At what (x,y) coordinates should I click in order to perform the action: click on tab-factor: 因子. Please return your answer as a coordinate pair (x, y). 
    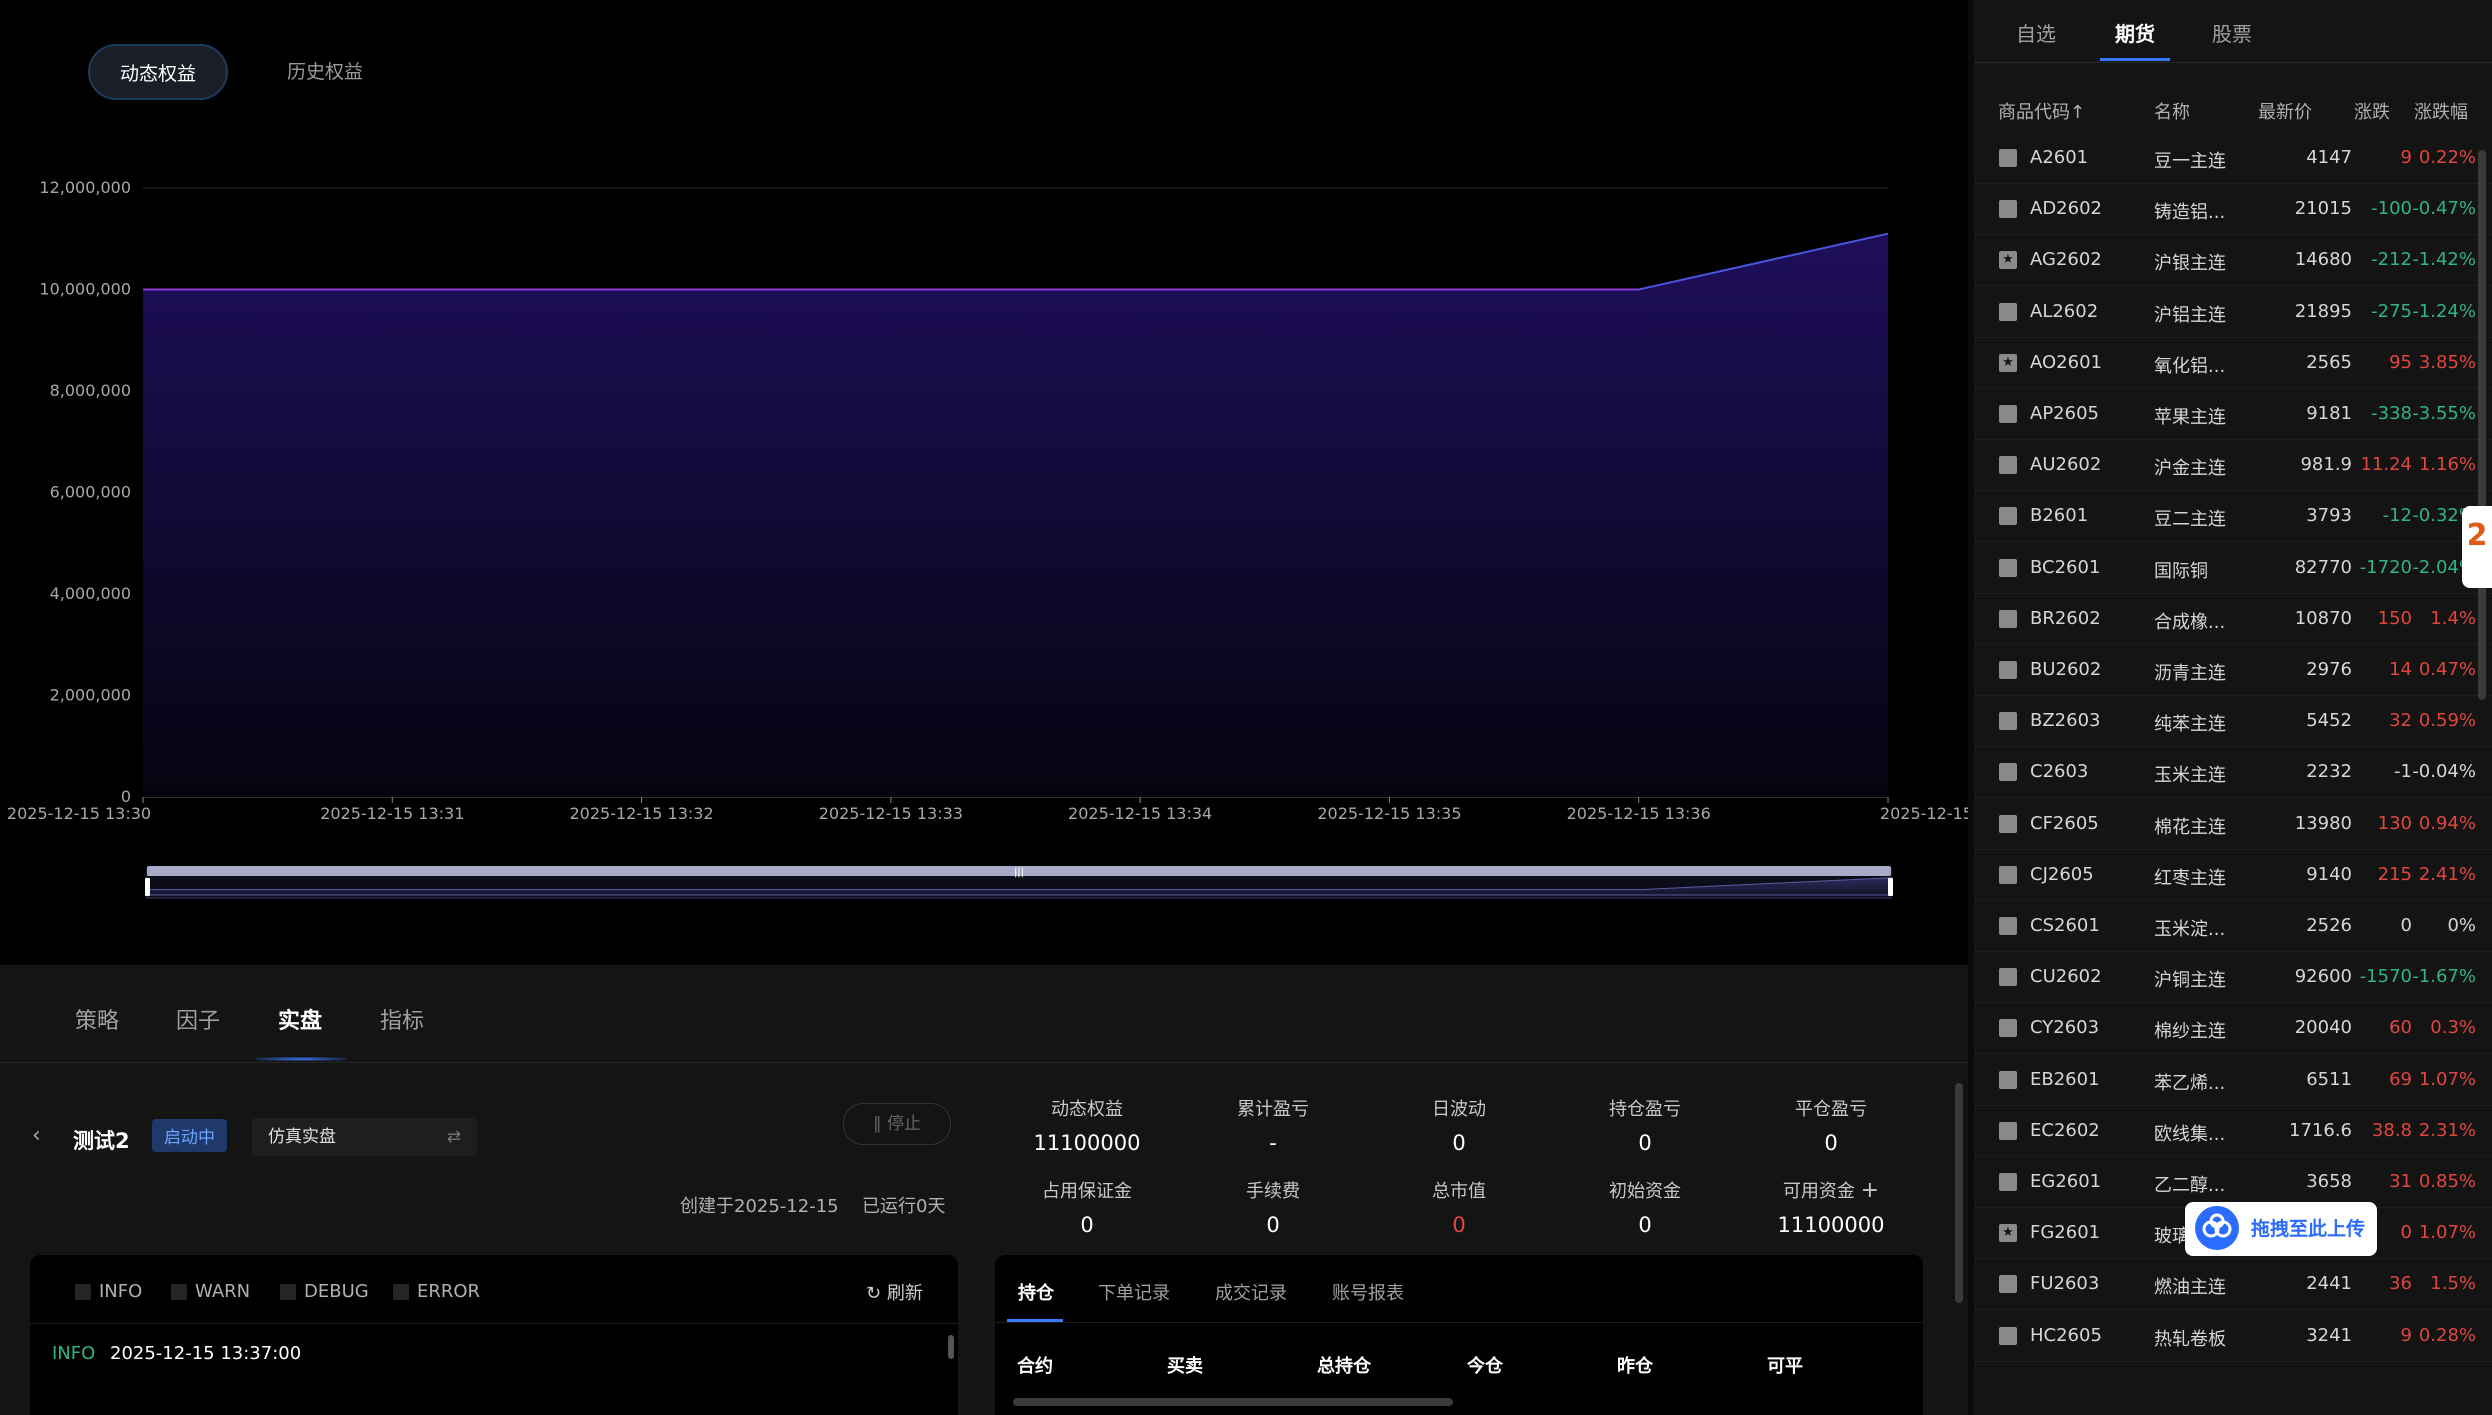
    Looking at the image, I should click on (198, 1019).